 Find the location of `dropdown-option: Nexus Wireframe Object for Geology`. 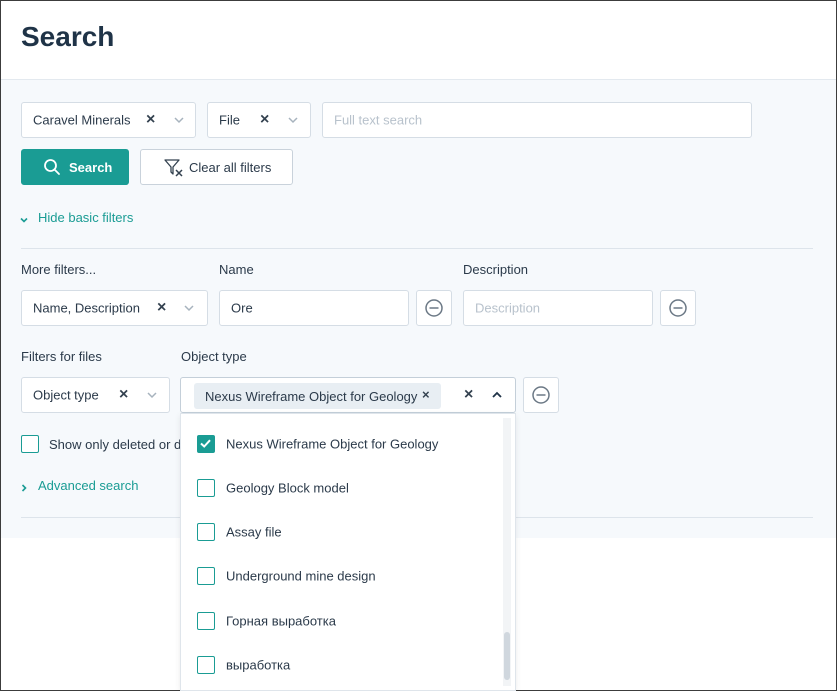

dropdown-option: Nexus Wireframe Object for Geology is located at coordinates (341, 444).